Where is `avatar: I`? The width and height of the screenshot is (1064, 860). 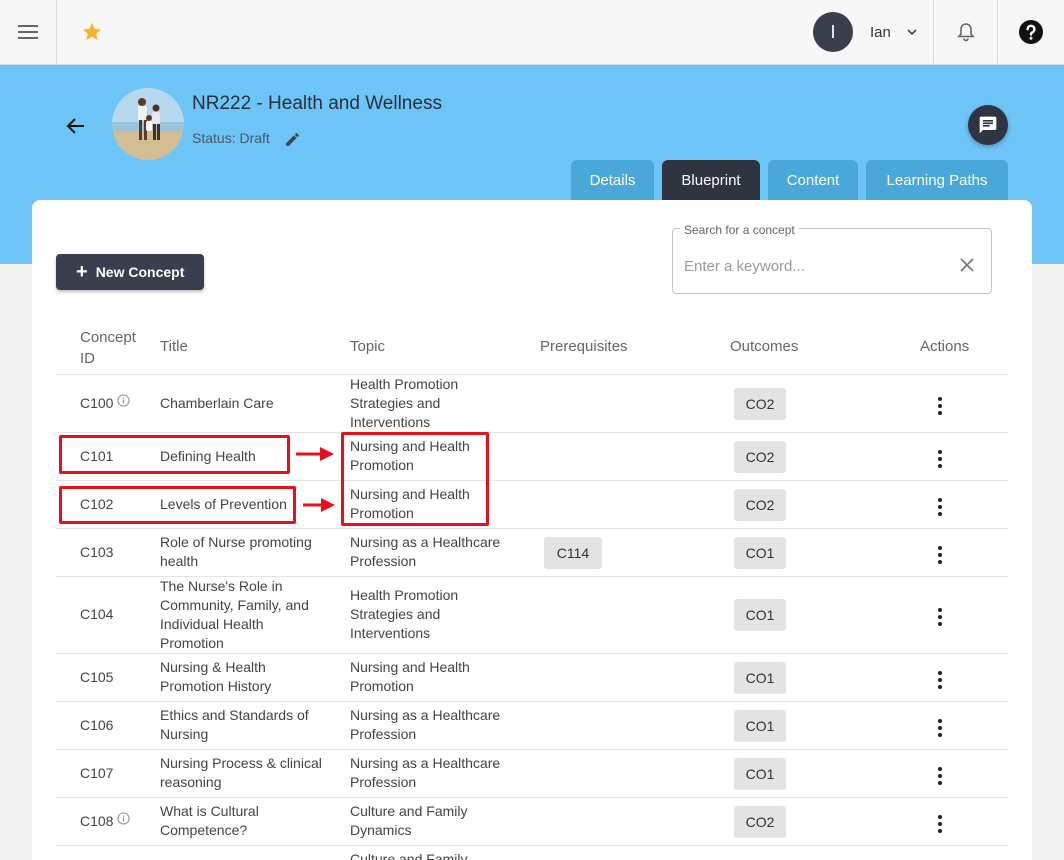
avatar: I is located at coordinates (833, 32).